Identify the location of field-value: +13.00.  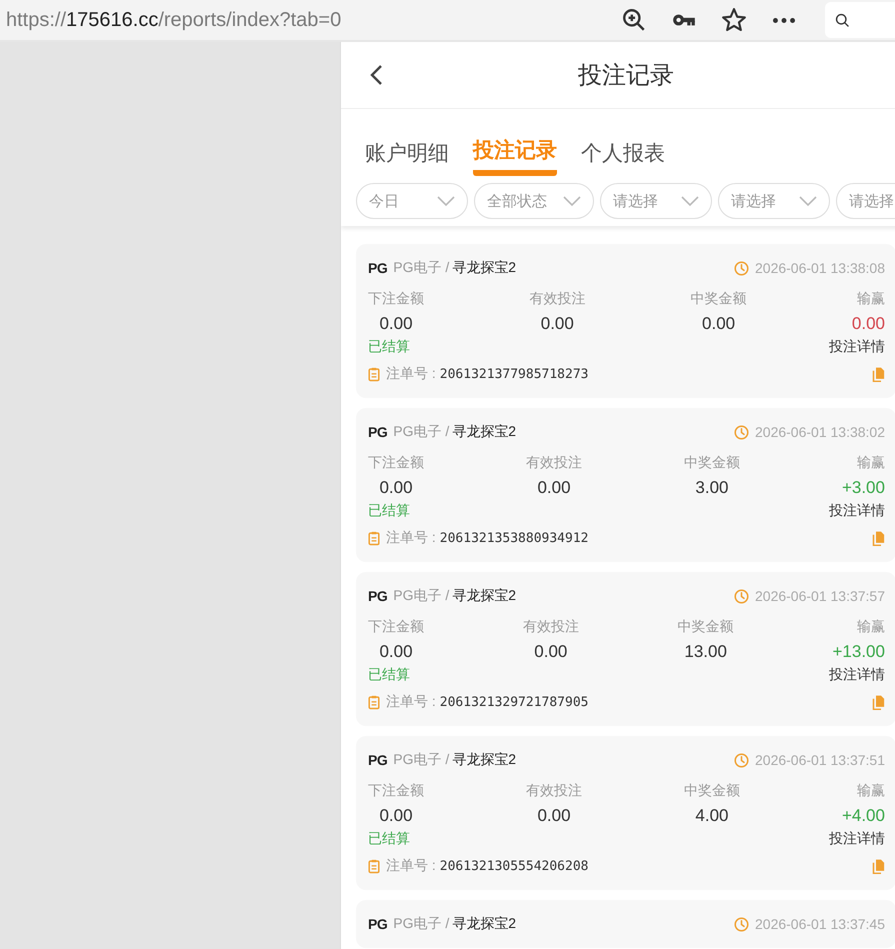
(858, 652).